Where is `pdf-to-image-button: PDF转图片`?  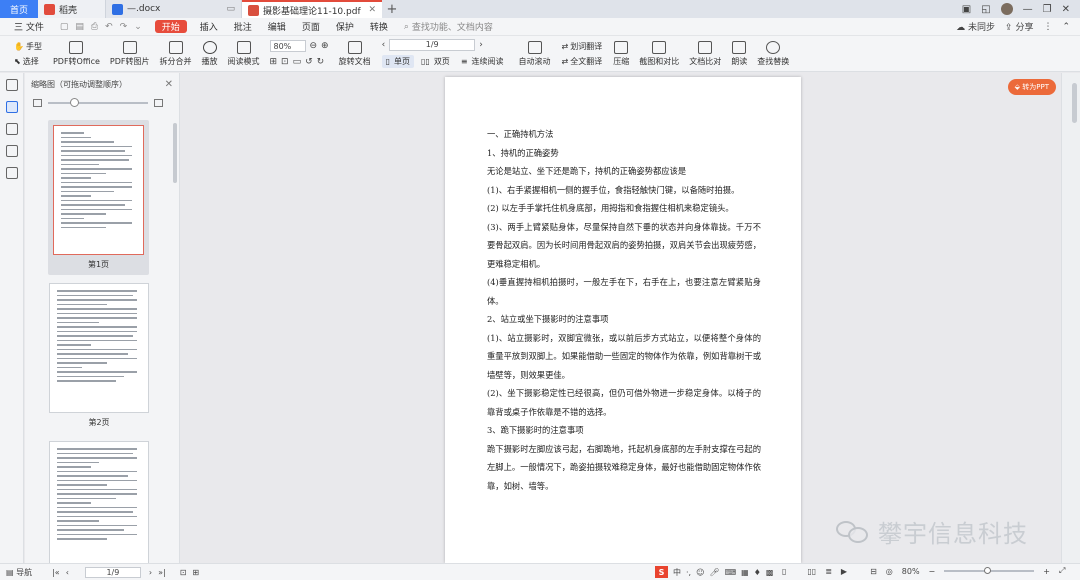 pdf-to-image-button: PDF转图片 is located at coordinates (130, 54).